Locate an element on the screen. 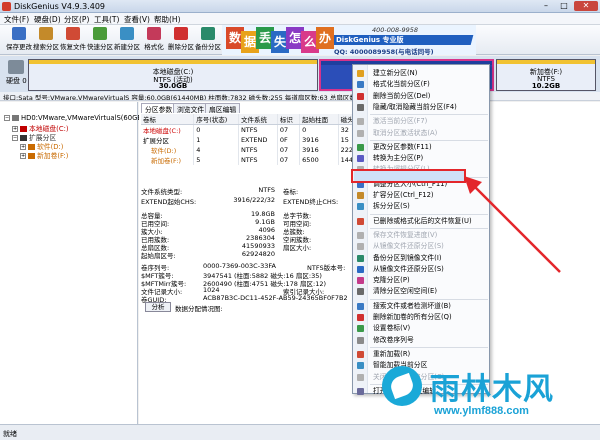  tree-item: − HD0:VMware,VMwareVirtualS(60GB) is located at coordinates (74, 118).